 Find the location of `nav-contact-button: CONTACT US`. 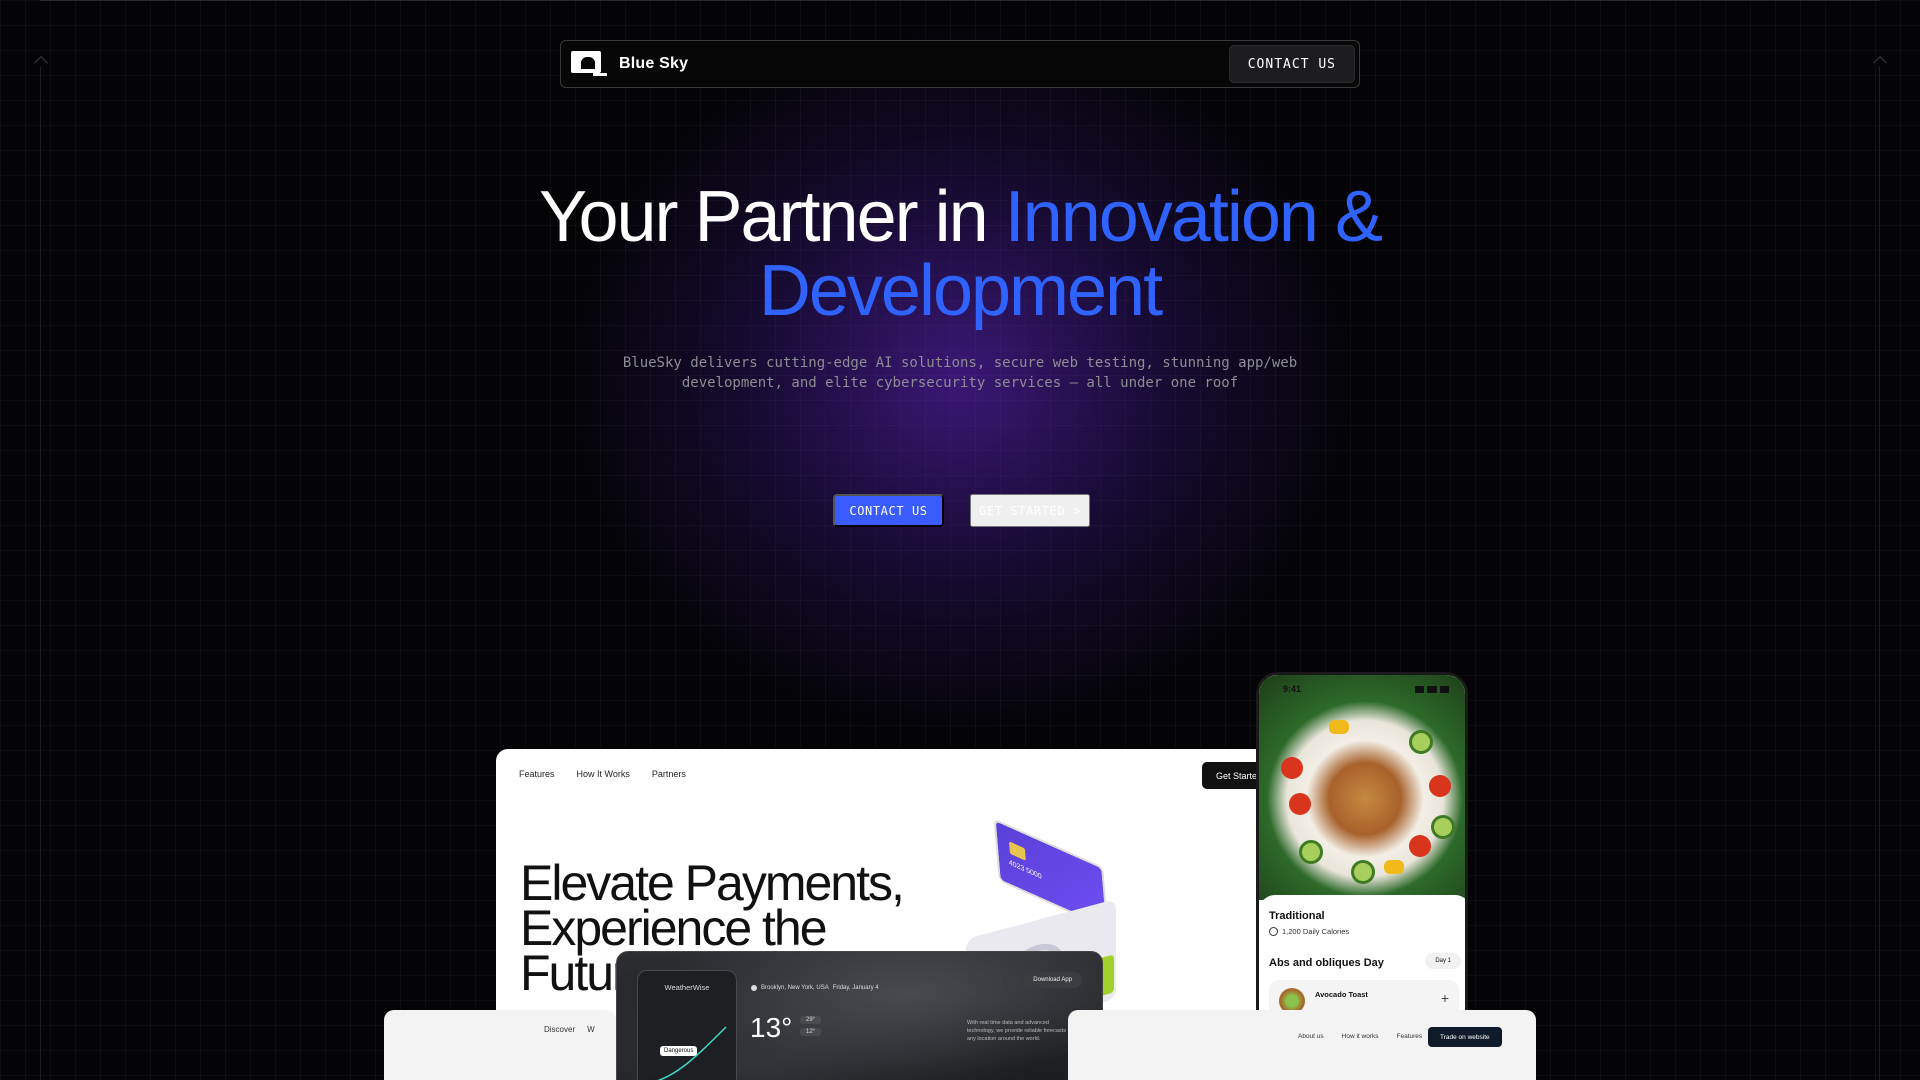

nav-contact-button: CONTACT US is located at coordinates (1291, 64).